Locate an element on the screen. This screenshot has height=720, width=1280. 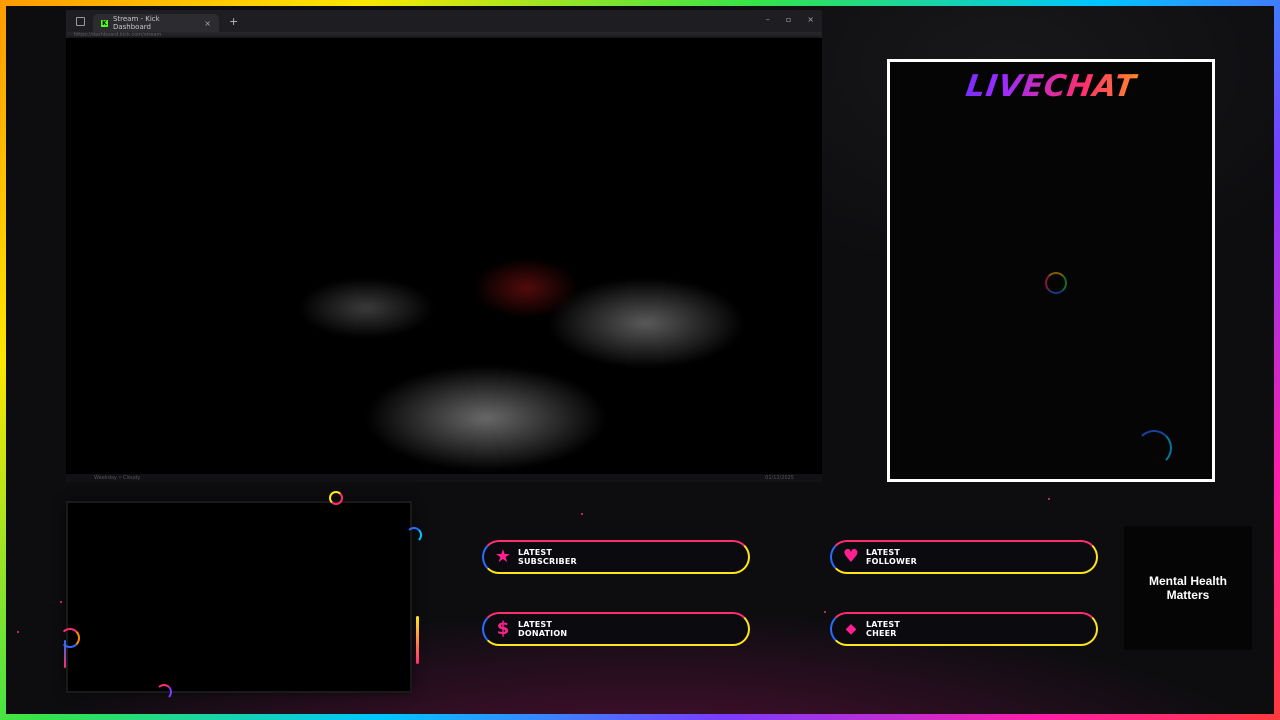
latest-follower-label: LATEST FOLLOWER is located at coordinates (892, 557).